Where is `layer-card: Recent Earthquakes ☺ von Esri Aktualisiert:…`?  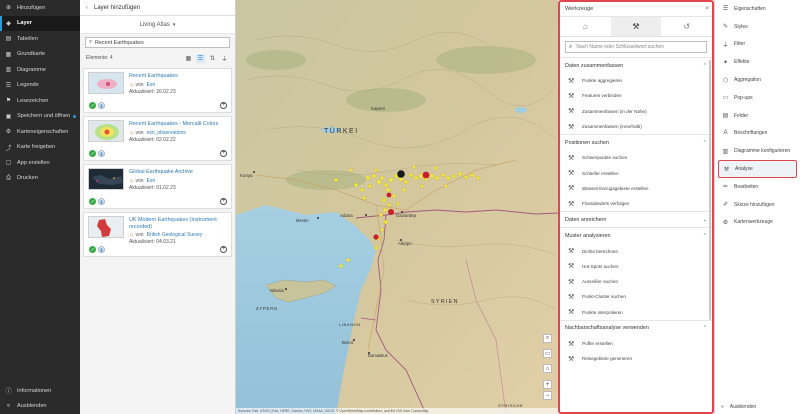 layer-card: Recent Earthquakes ☺ von Esri Aktualisiert:… is located at coordinates (157, 90).